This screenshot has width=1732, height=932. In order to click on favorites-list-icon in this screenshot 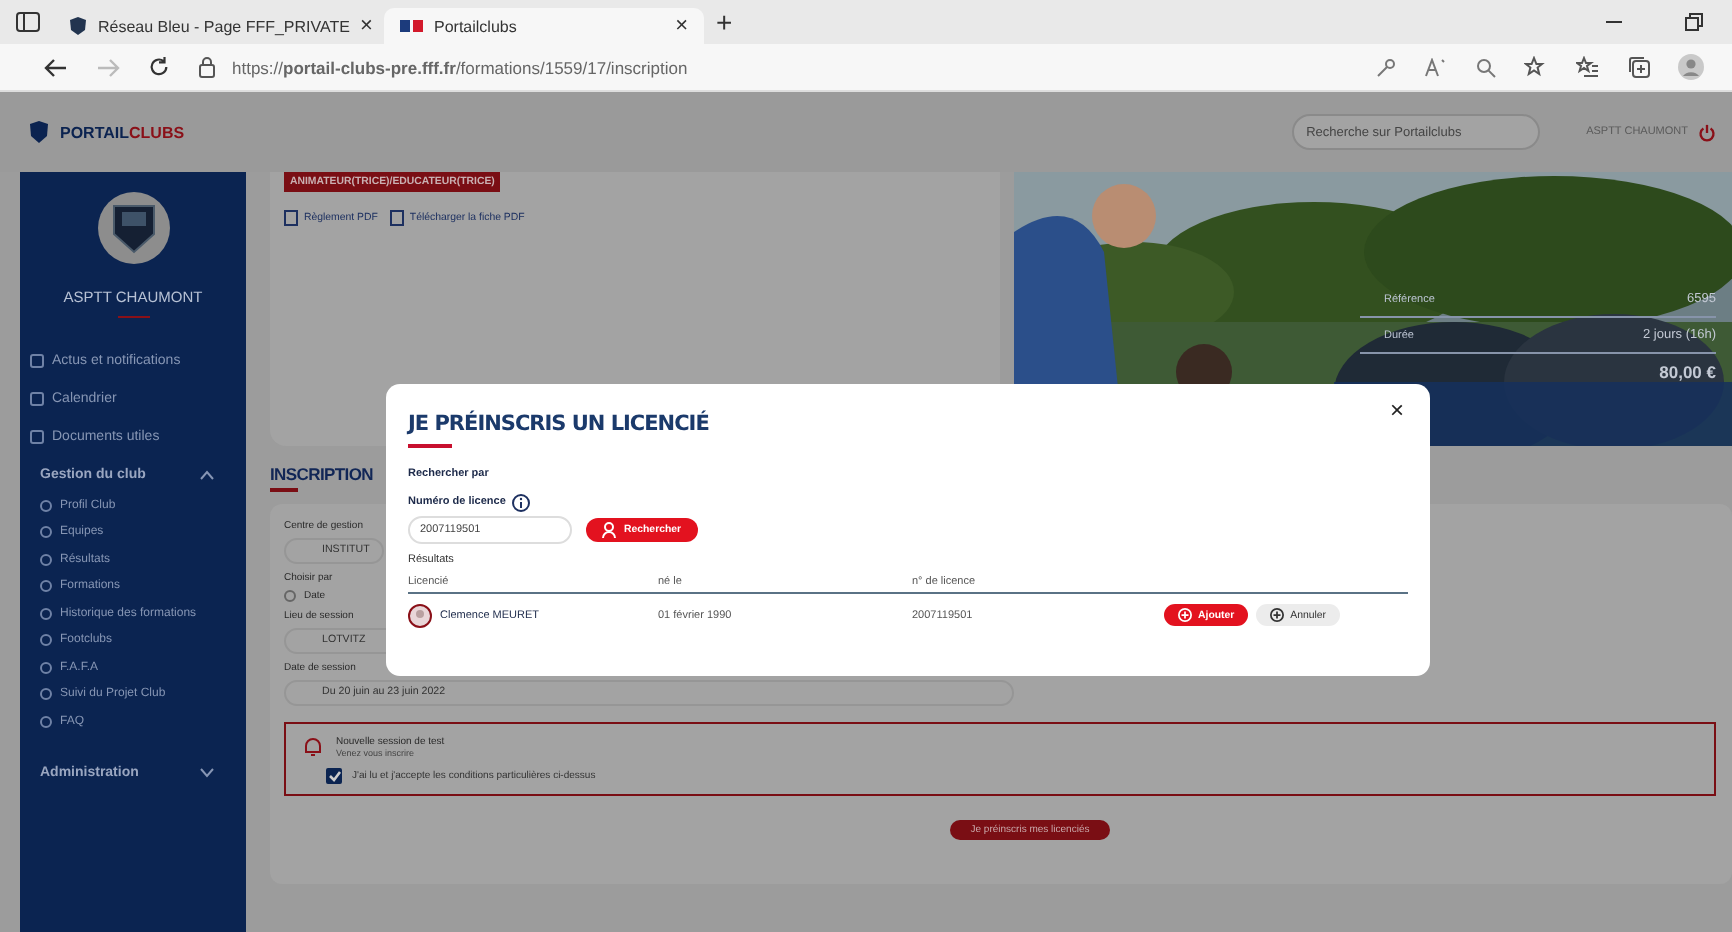, I will do `click(1588, 67)`.